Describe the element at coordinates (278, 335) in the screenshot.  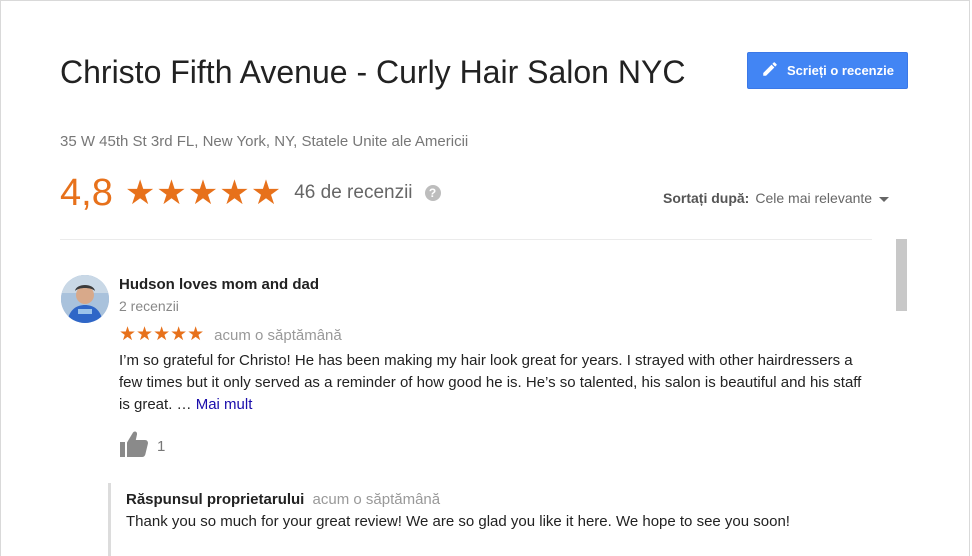
I see `review-date: acum o săptămână` at that location.